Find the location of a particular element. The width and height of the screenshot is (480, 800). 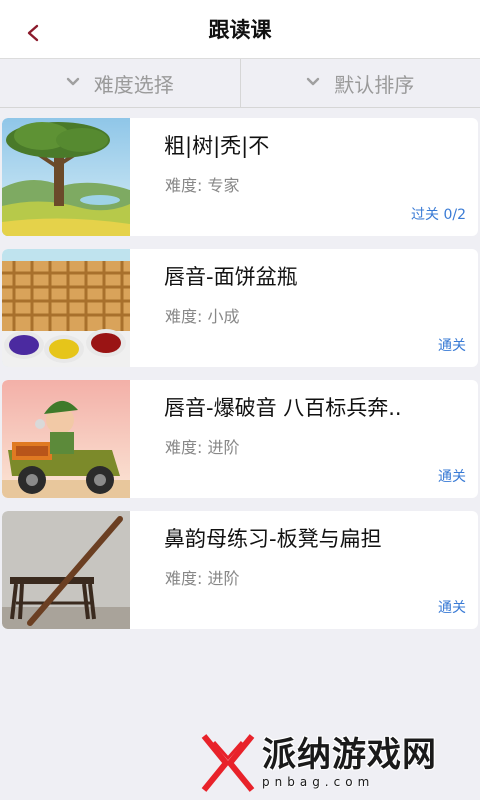

course-card: 鼻韵母练习-板凳与扁担 难度: 进阶 通关 is located at coordinates (240, 570).